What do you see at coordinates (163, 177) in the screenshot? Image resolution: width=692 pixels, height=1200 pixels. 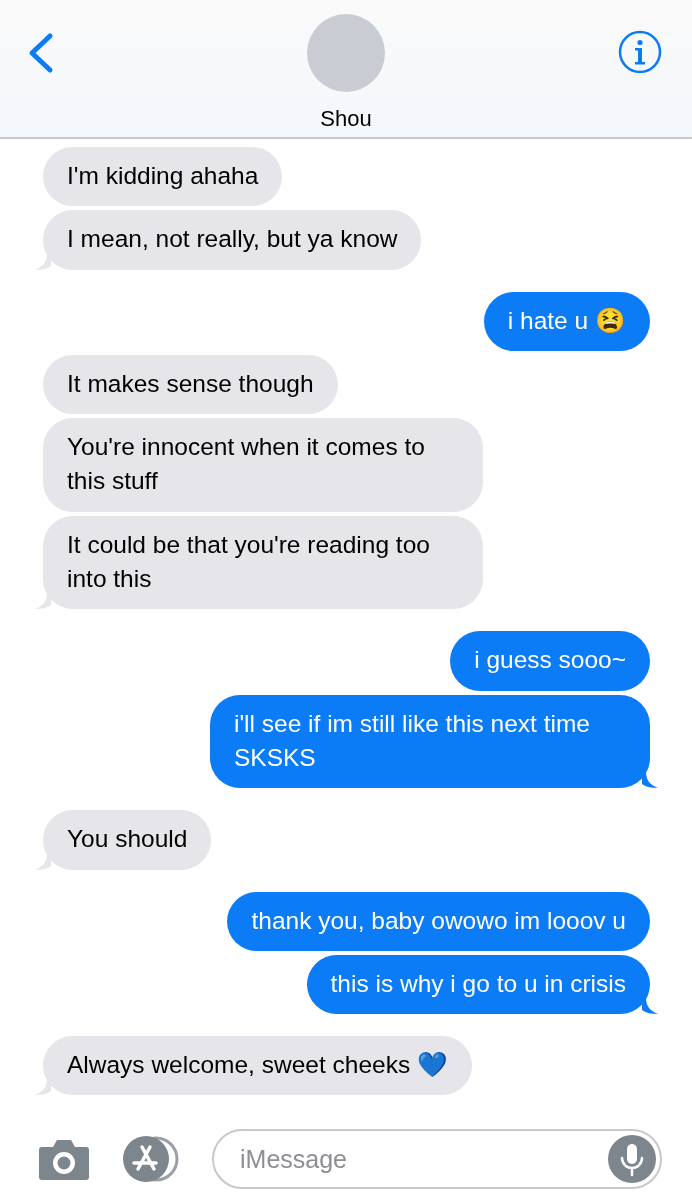 I see `message-bubble: I'm kidding ahaha` at bounding box center [163, 177].